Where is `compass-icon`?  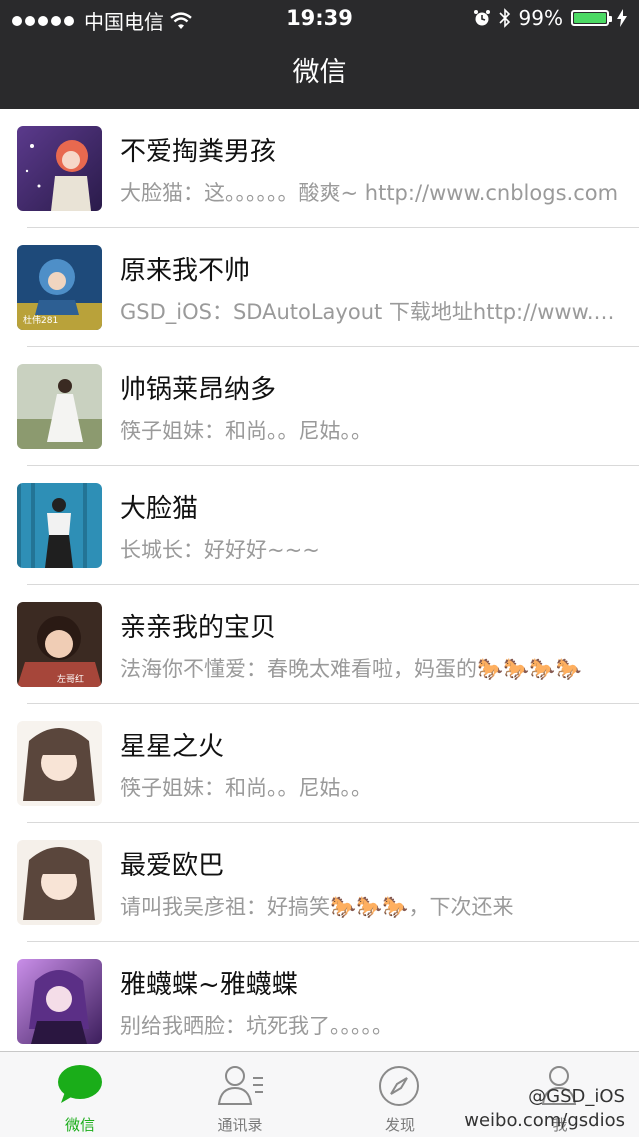 compass-icon is located at coordinates (399, 1086).